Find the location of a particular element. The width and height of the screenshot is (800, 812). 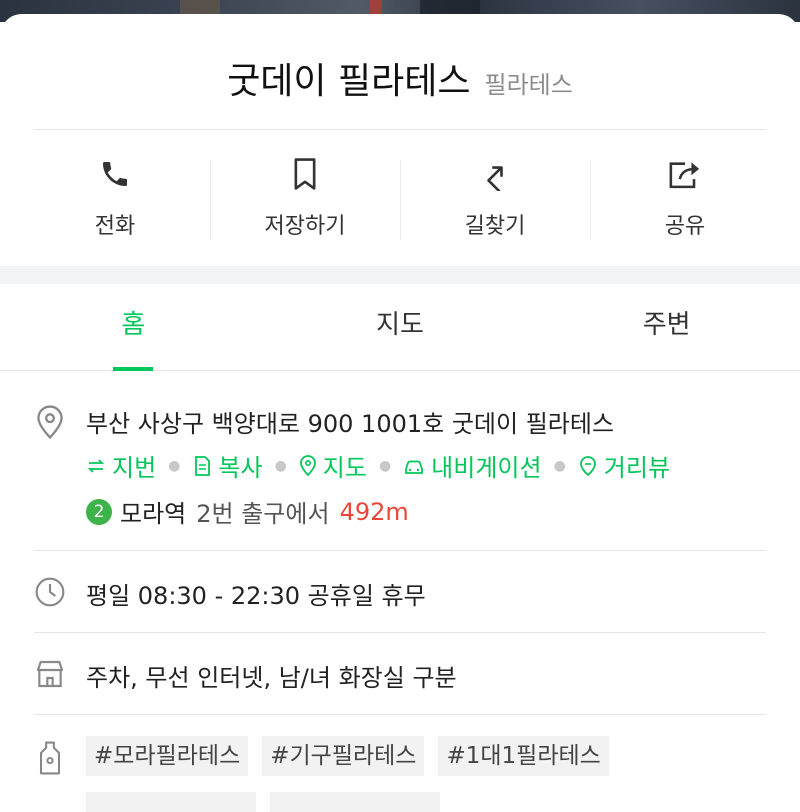

location-pin-icon is located at coordinates (50, 422).